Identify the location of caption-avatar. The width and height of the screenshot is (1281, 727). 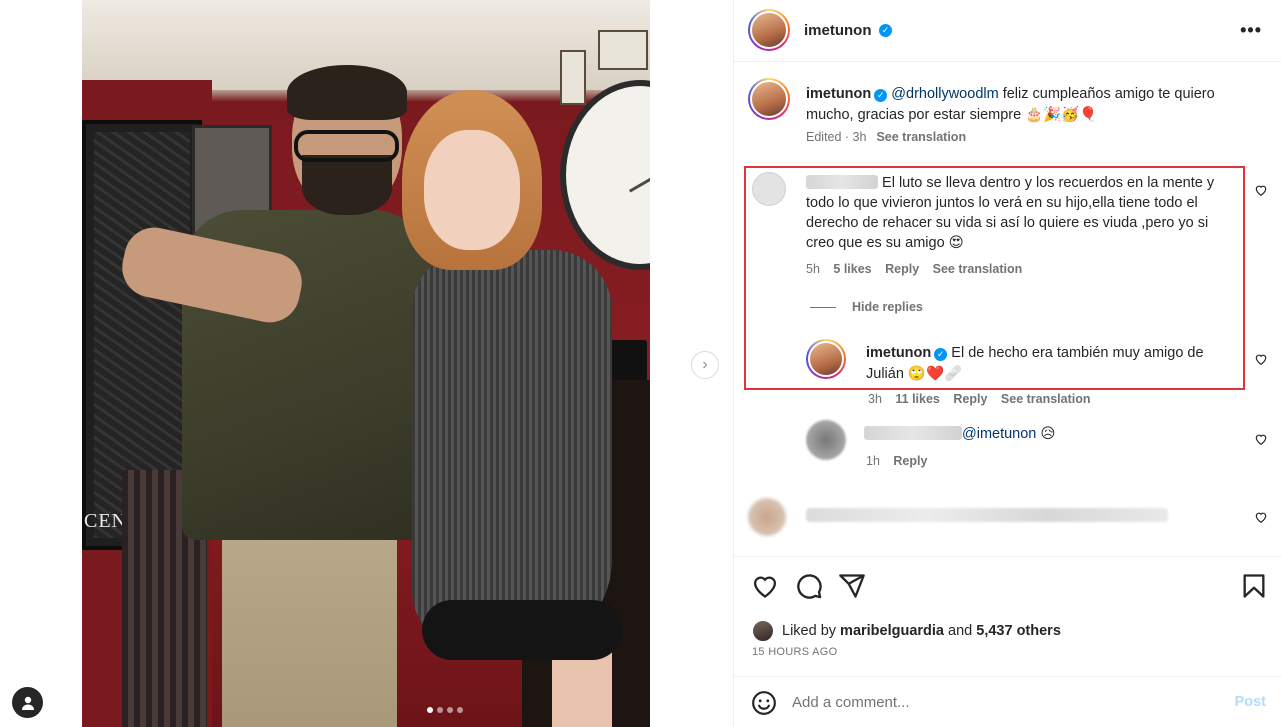
(769, 99).